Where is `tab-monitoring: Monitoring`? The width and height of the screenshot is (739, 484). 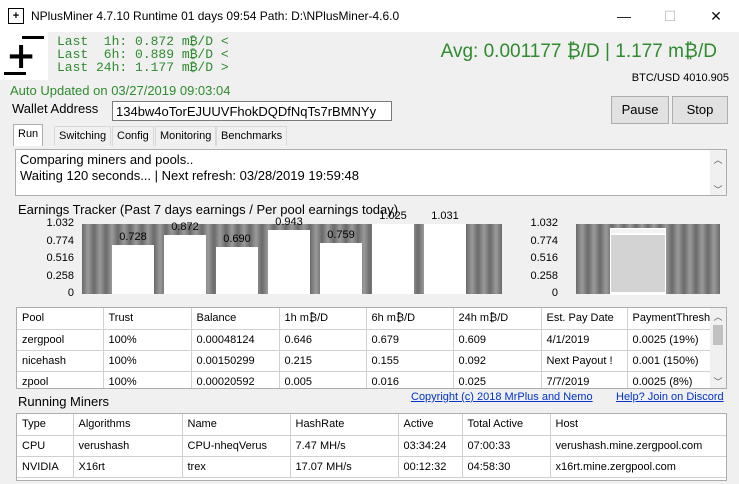 tab-monitoring: Monitoring is located at coordinates (186, 136).